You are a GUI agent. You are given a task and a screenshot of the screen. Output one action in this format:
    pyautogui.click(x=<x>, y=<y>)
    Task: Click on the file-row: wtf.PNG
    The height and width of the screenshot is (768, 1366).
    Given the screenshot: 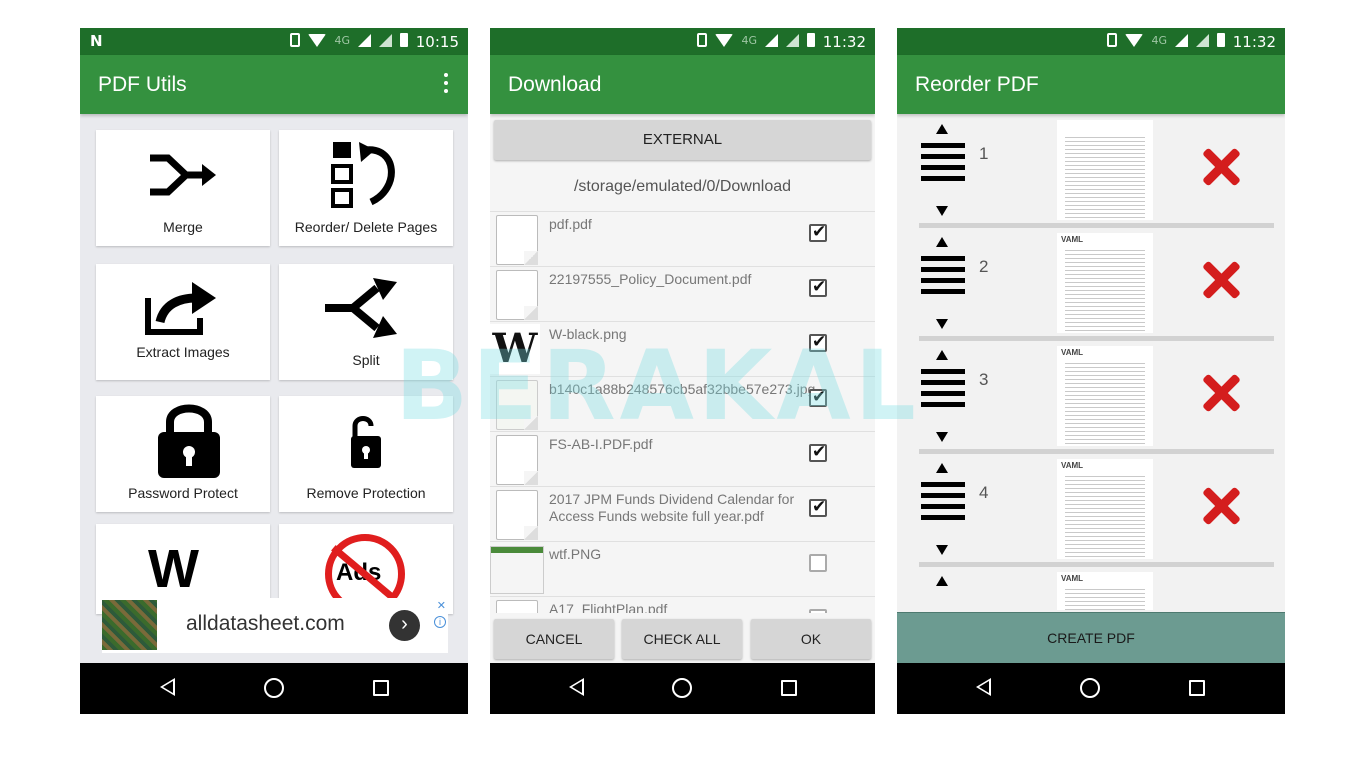 What is the action you would take?
    pyautogui.click(x=682, y=568)
    